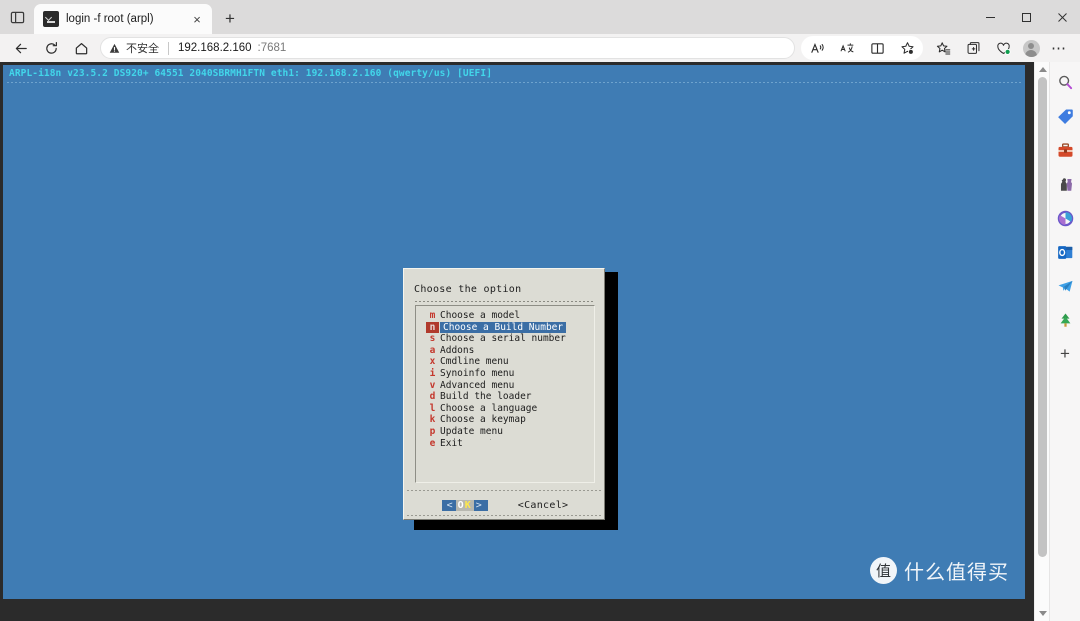 This screenshot has height=621, width=1080. I want to click on menu-item: k Choose a keymap, so click(509, 420).